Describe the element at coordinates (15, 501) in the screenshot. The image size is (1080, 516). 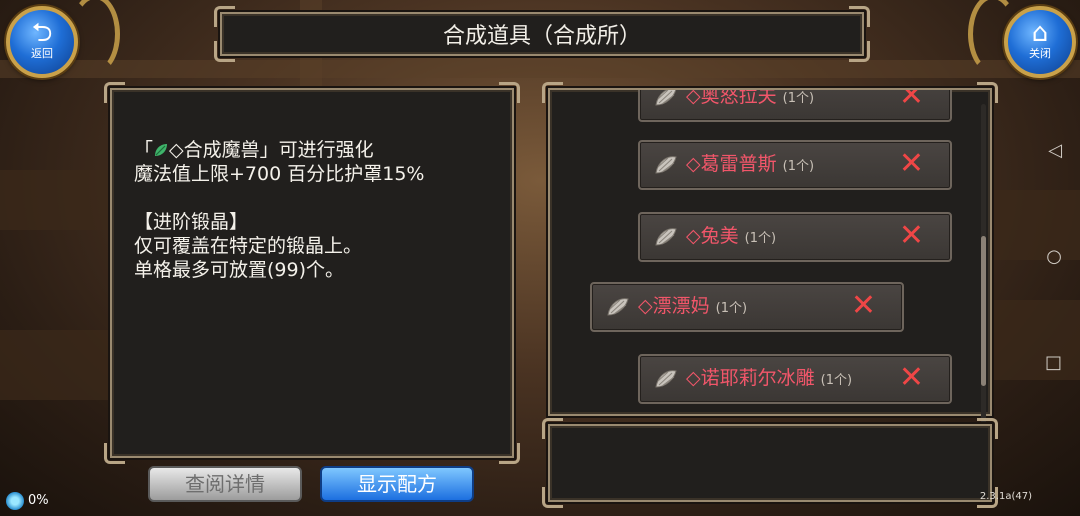
I see `loading-icon` at that location.